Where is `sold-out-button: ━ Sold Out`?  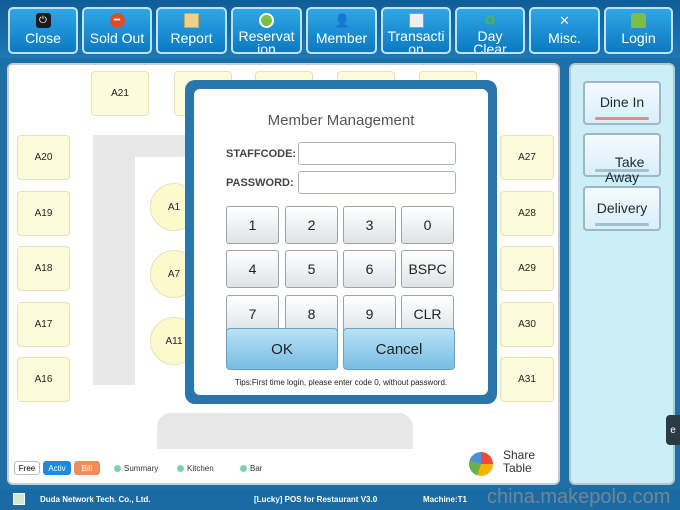 sold-out-button: ━ Sold Out is located at coordinates (117, 30).